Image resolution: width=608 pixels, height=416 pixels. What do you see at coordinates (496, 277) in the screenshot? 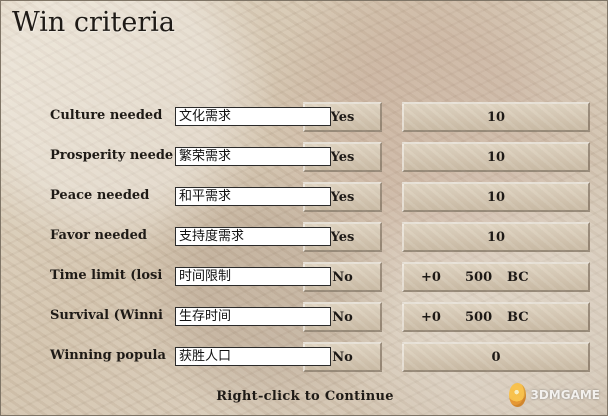
I see `time-limit-date-button: +0 500 BC` at bounding box center [496, 277].